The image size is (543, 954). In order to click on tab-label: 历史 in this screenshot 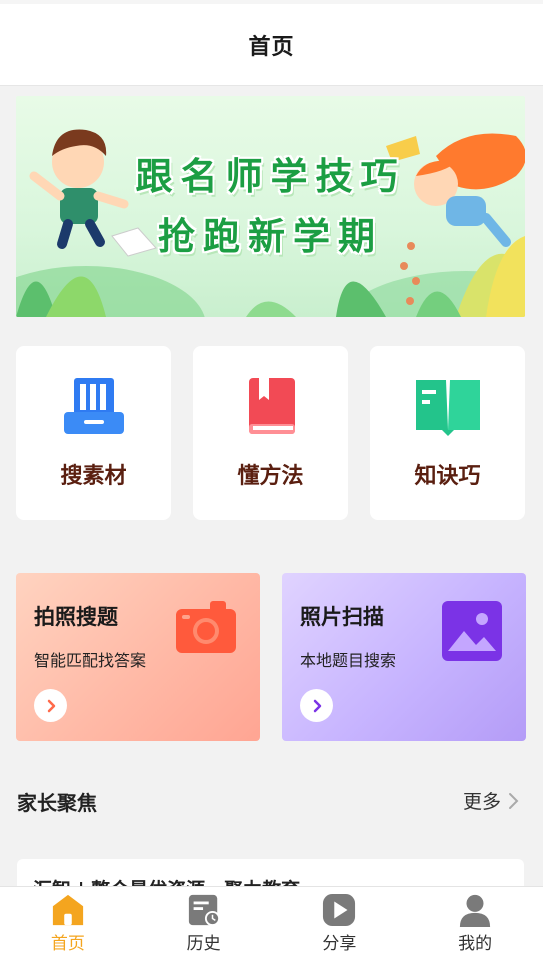, I will do `click(203, 944)`.